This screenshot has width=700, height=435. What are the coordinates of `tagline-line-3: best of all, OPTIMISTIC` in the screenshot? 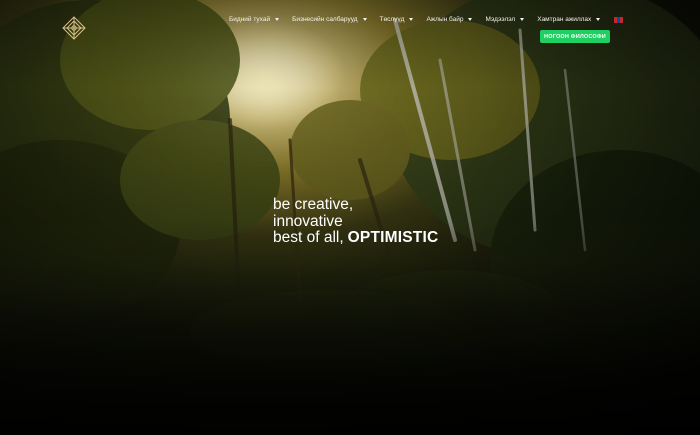 It's located at (356, 238).